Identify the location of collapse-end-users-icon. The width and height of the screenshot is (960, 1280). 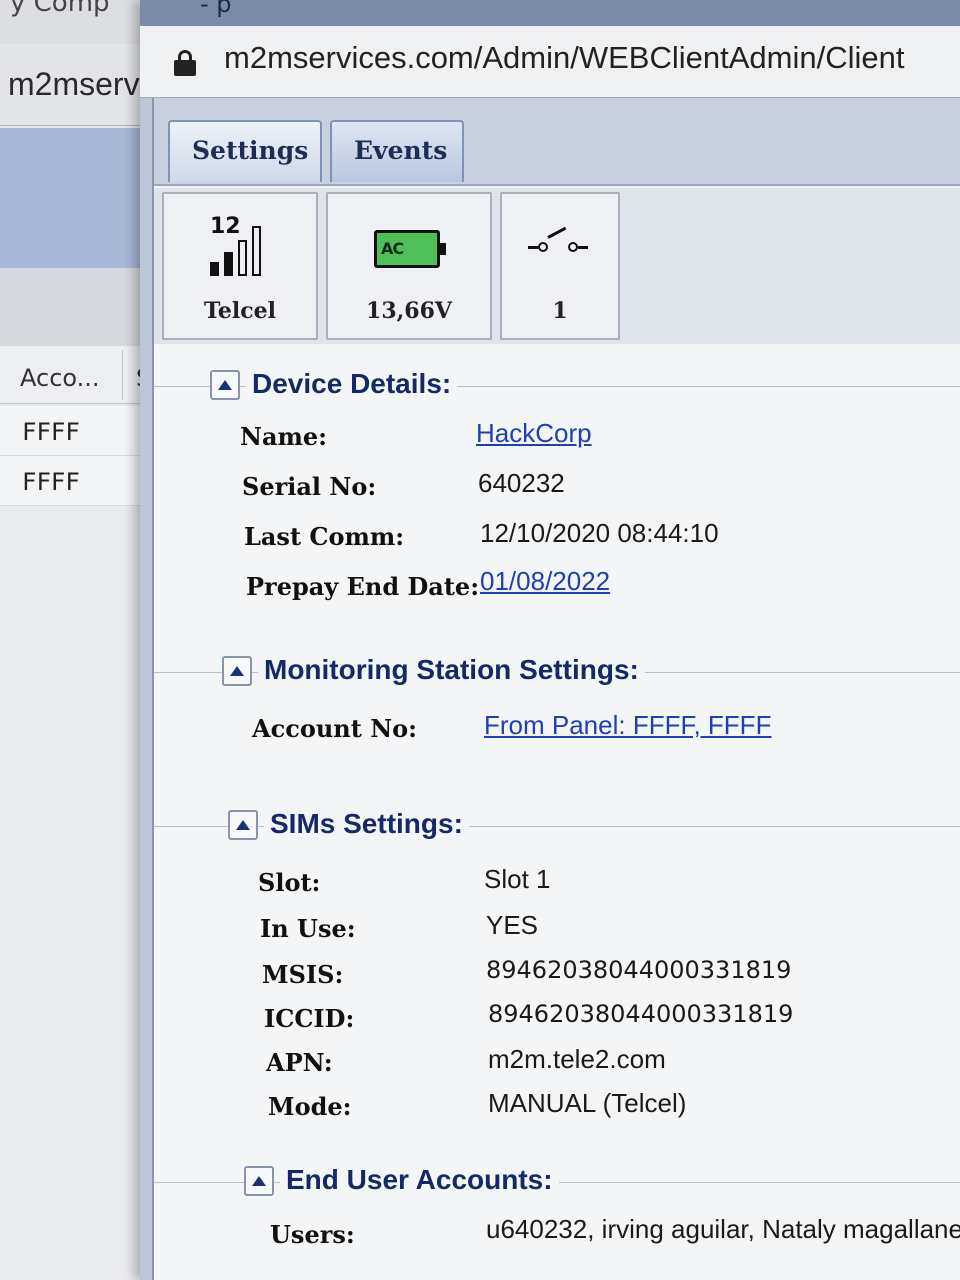
(259, 1181).